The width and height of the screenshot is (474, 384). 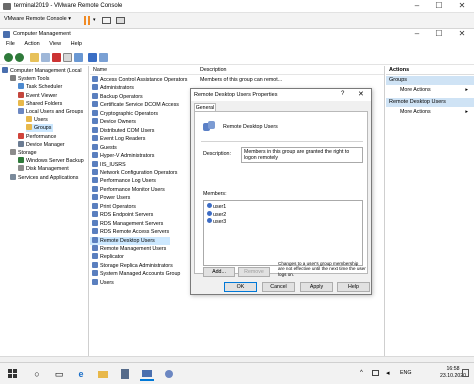 I want to click on actions-section-groups: Groups, so click(x=430, y=80).